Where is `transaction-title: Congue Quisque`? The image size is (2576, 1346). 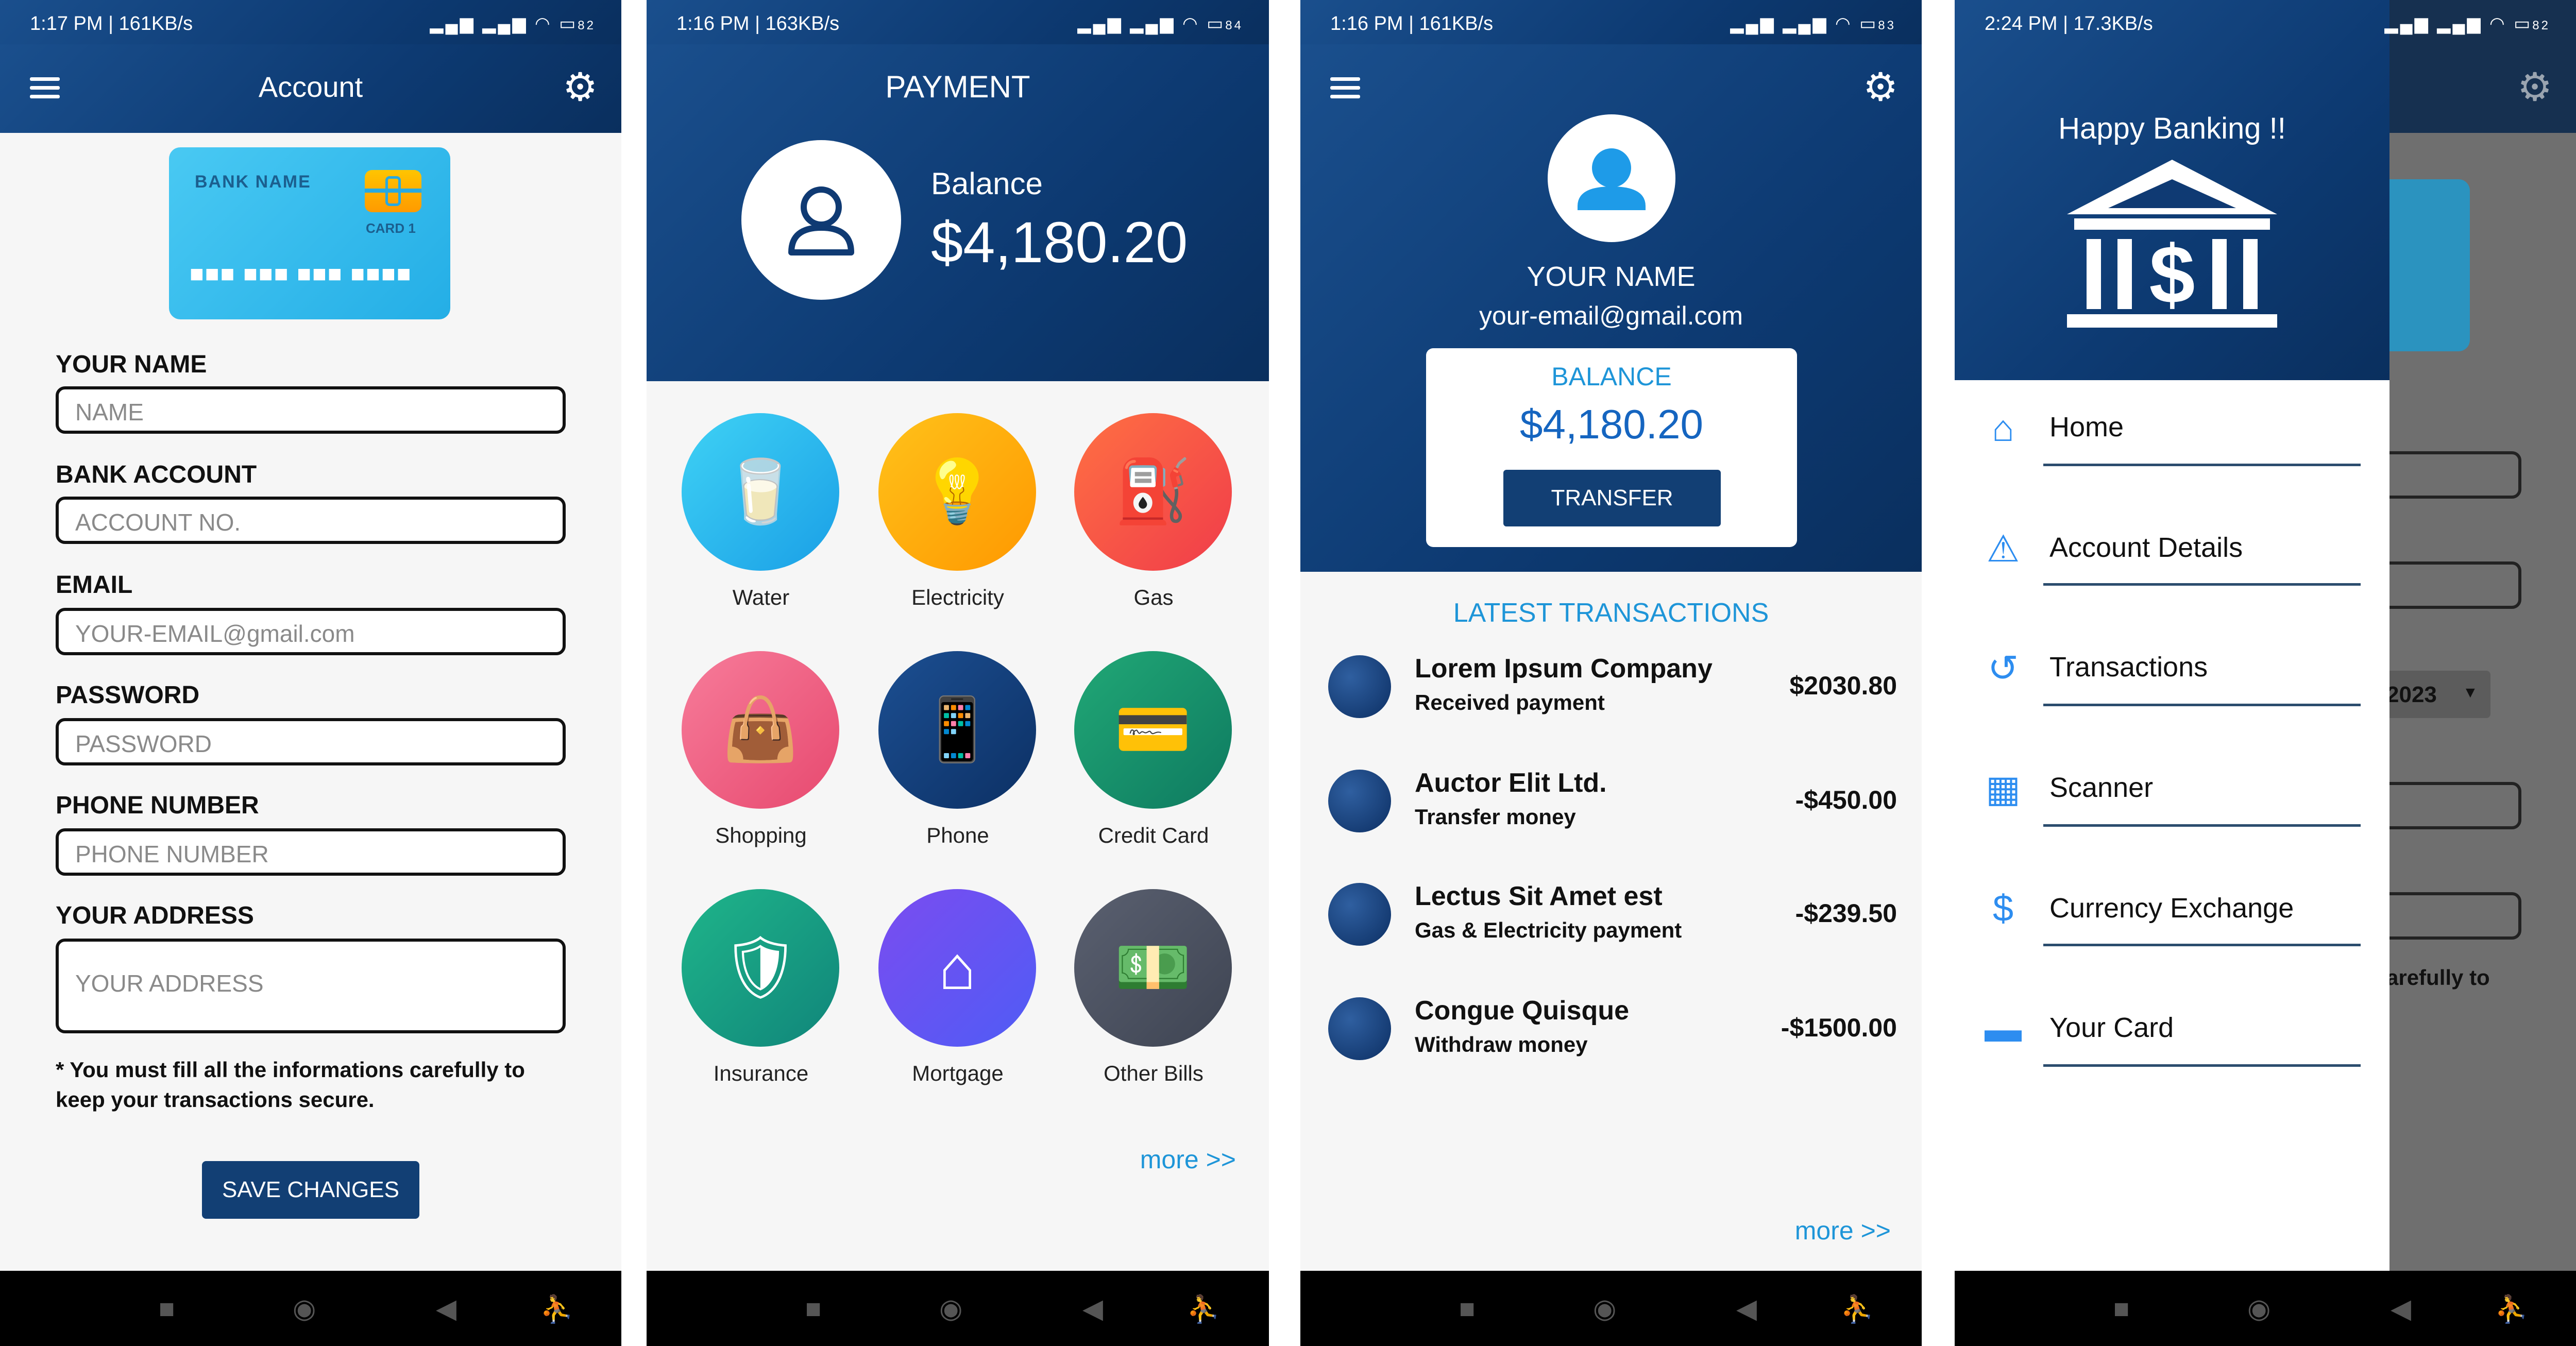 transaction-title: Congue Quisque is located at coordinates (1522, 1011).